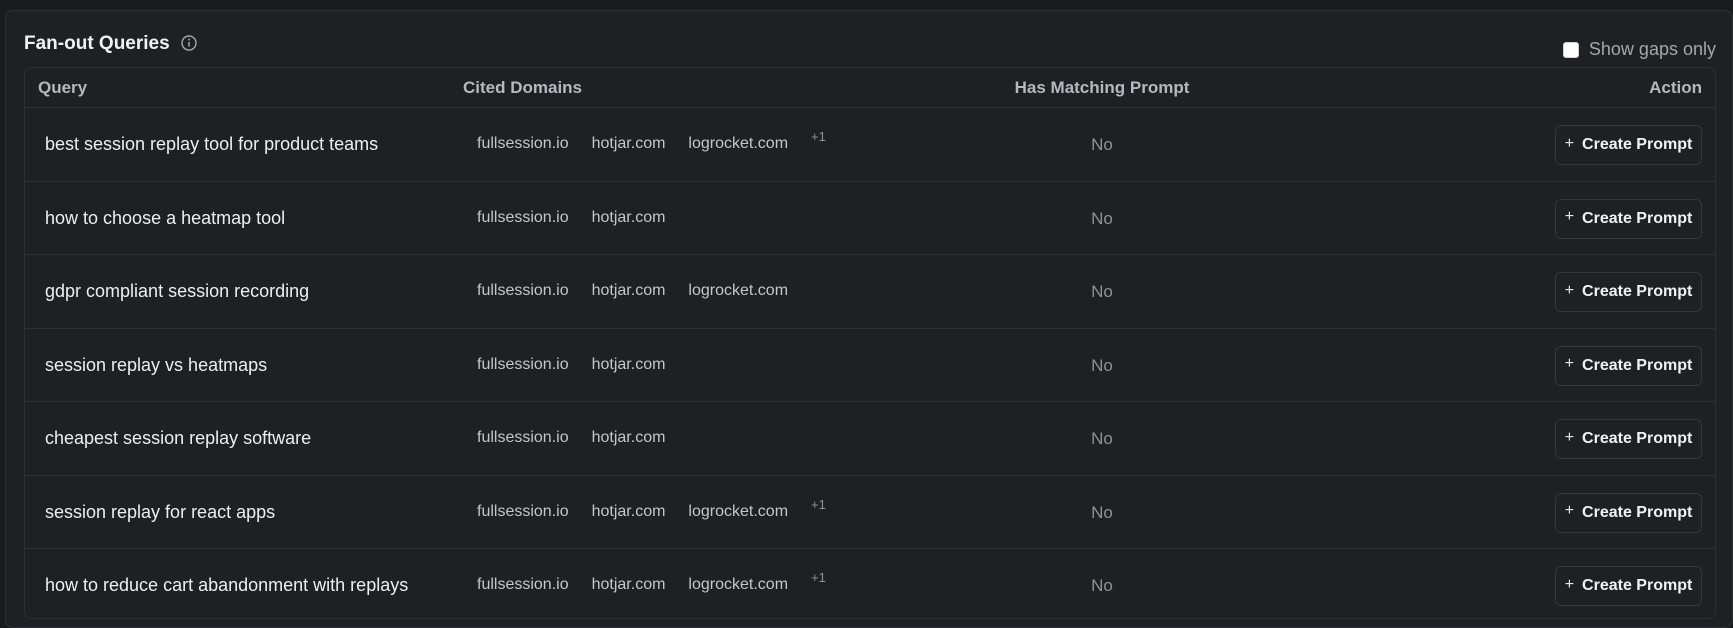 The height and width of the screenshot is (628, 1733). Describe the element at coordinates (177, 291) in the screenshot. I see `query-cell: gdpr compliant session recording` at that location.